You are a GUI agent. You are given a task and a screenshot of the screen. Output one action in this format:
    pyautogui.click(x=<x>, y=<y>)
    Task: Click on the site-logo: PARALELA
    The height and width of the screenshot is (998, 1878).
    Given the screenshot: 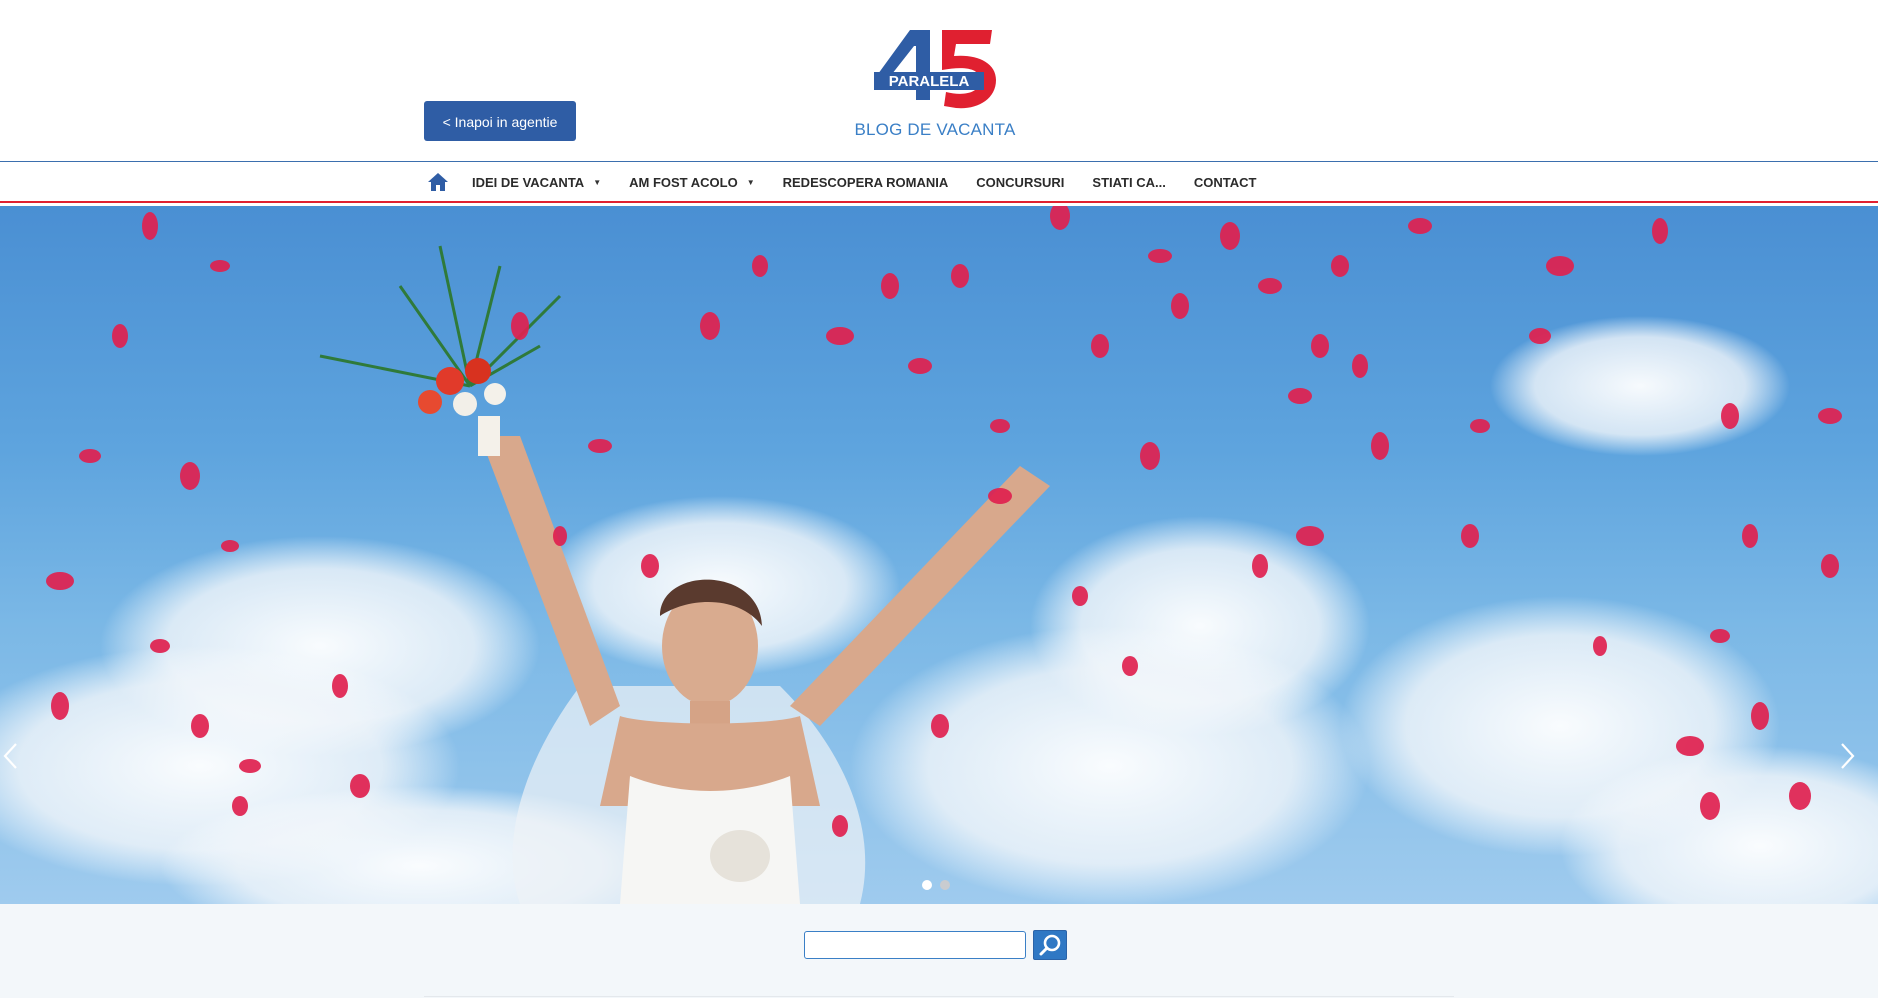 What is the action you would take?
    pyautogui.click(x=938, y=71)
    